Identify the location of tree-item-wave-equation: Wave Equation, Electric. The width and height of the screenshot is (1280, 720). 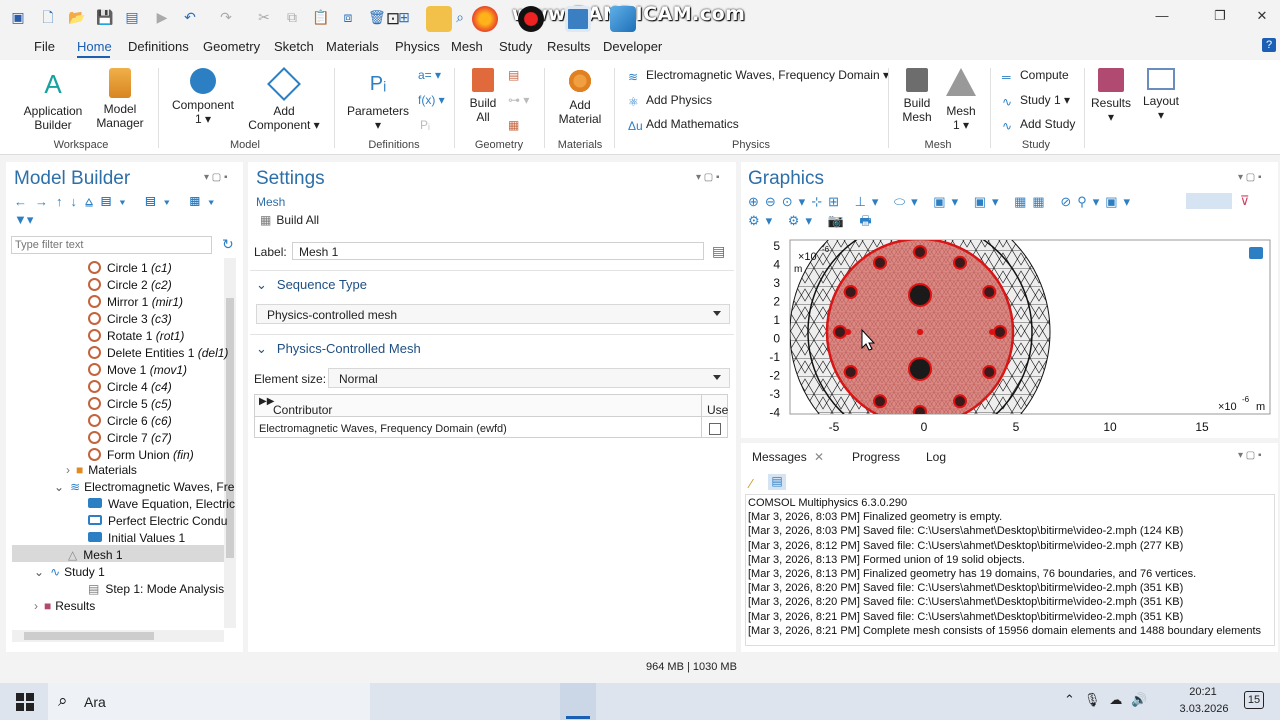
(161, 504).